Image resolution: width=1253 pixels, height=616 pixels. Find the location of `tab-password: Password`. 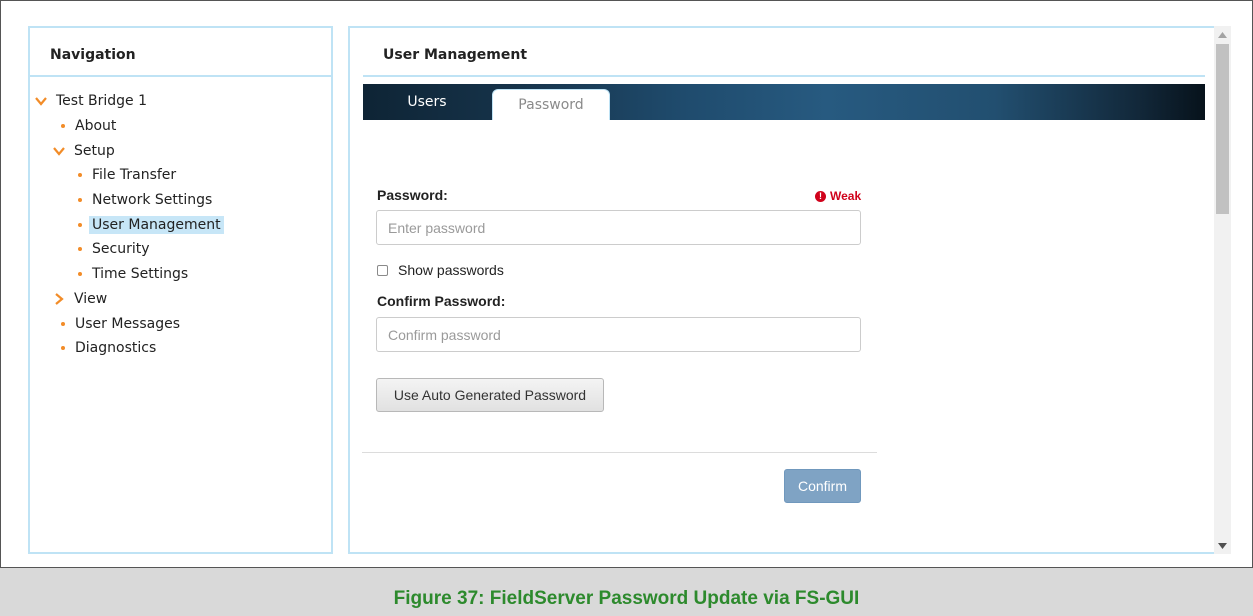

tab-password: Password is located at coordinates (551, 104).